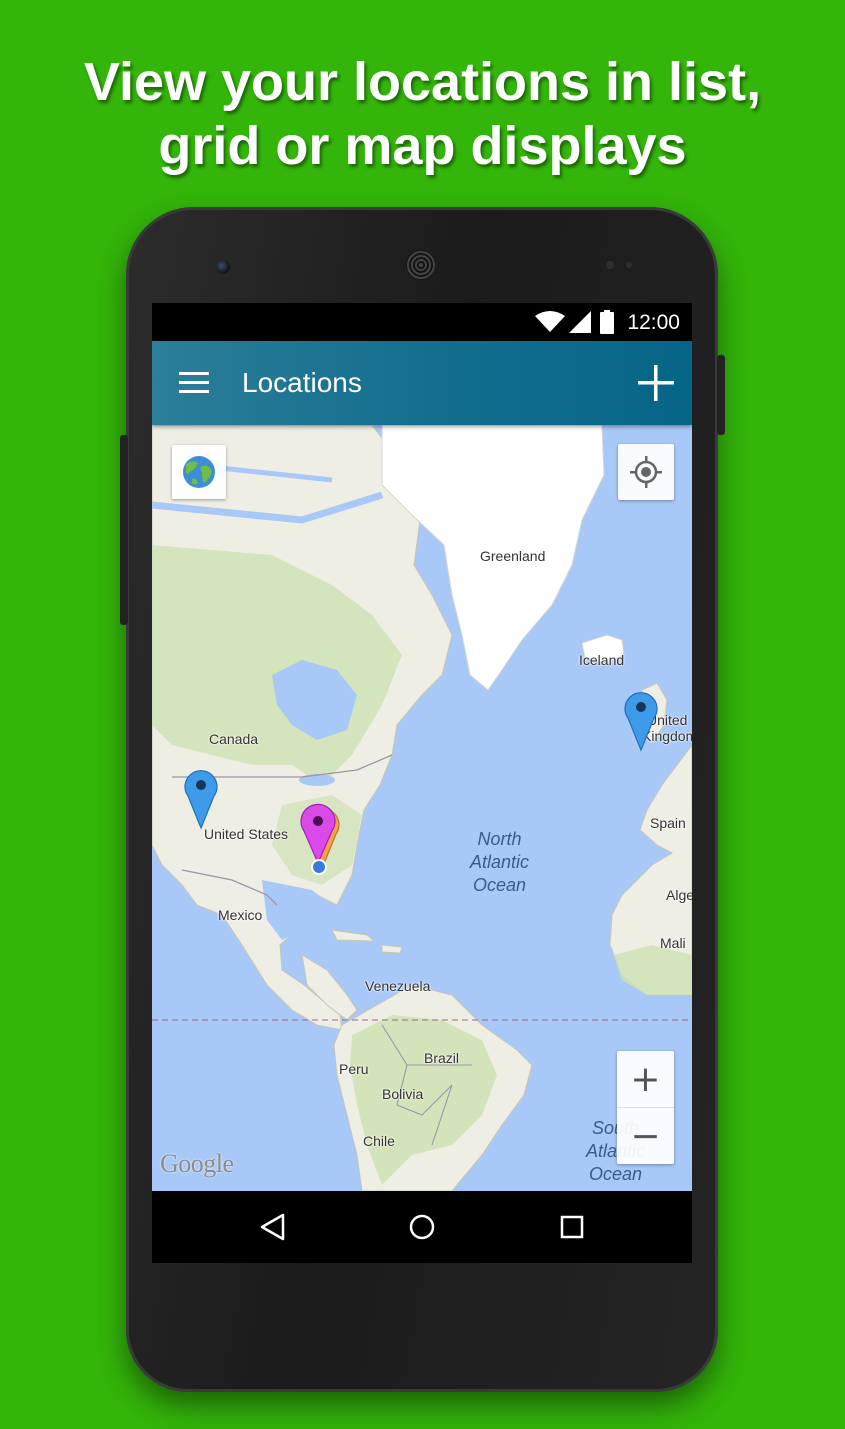 Image resolution: width=845 pixels, height=1429 pixels. What do you see at coordinates (422, 82) in the screenshot?
I see `headline-line-1: View your locations in list,` at bounding box center [422, 82].